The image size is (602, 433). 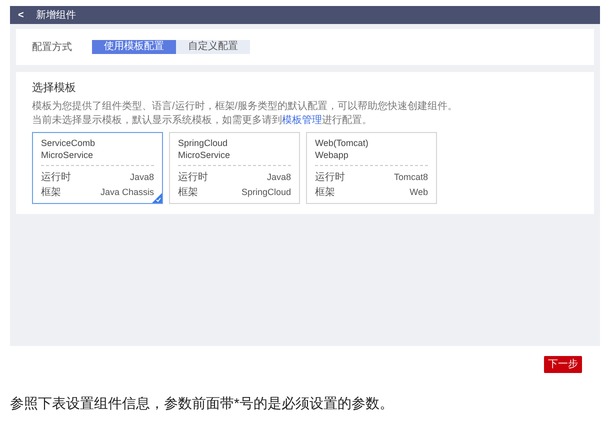 I want to click on template-option: Web(Tomcat) Webapp 运行时 Tomcat8 框架 Web, so click(x=371, y=168).